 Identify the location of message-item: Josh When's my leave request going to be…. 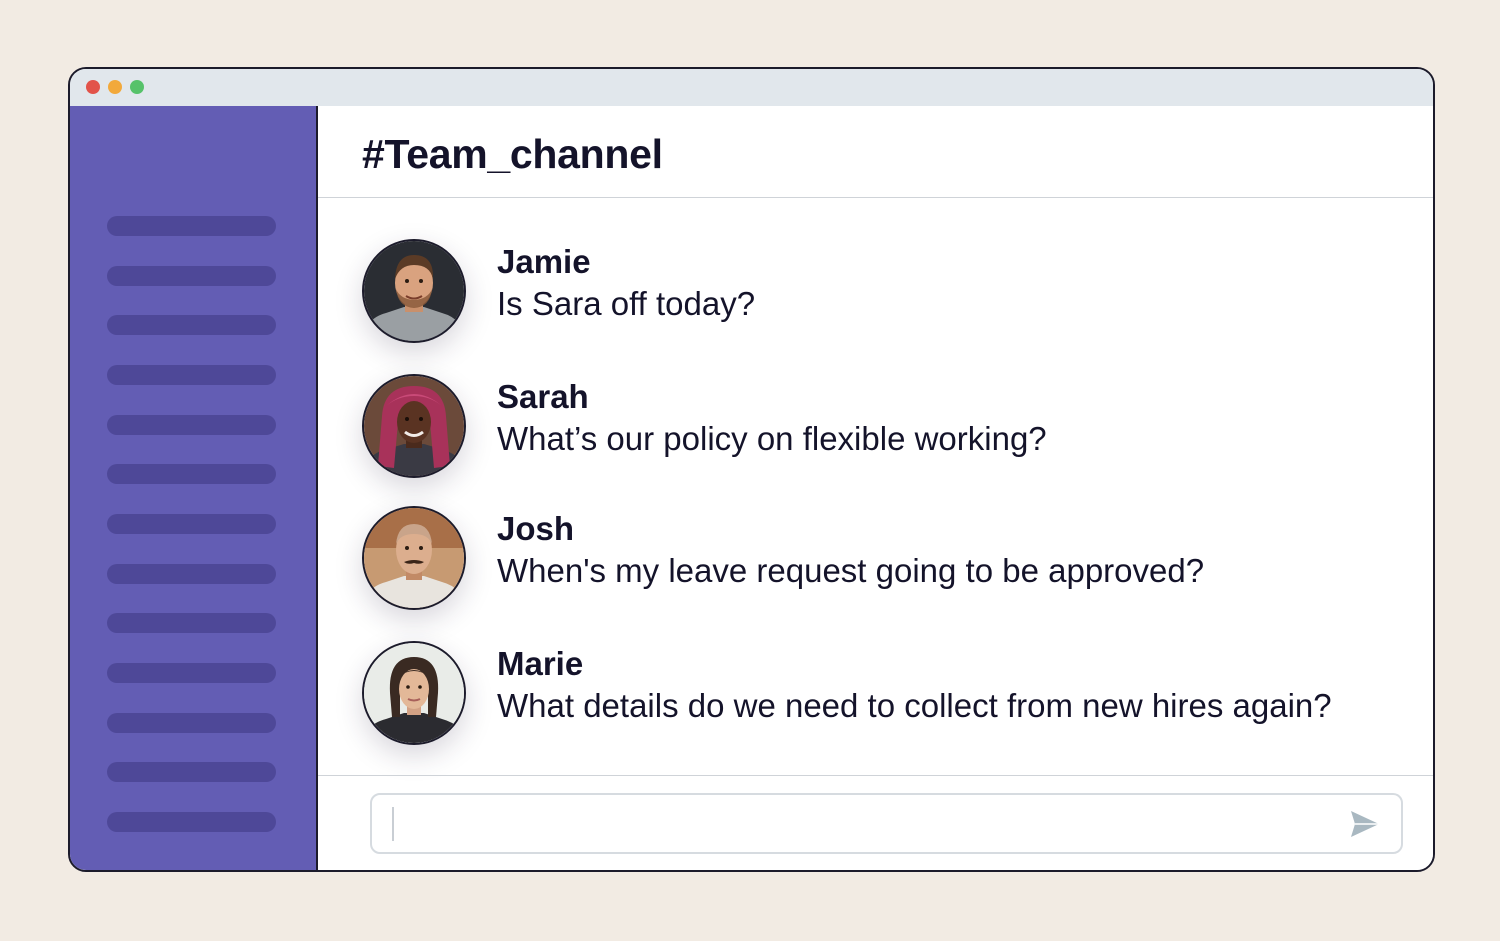
(862, 558).